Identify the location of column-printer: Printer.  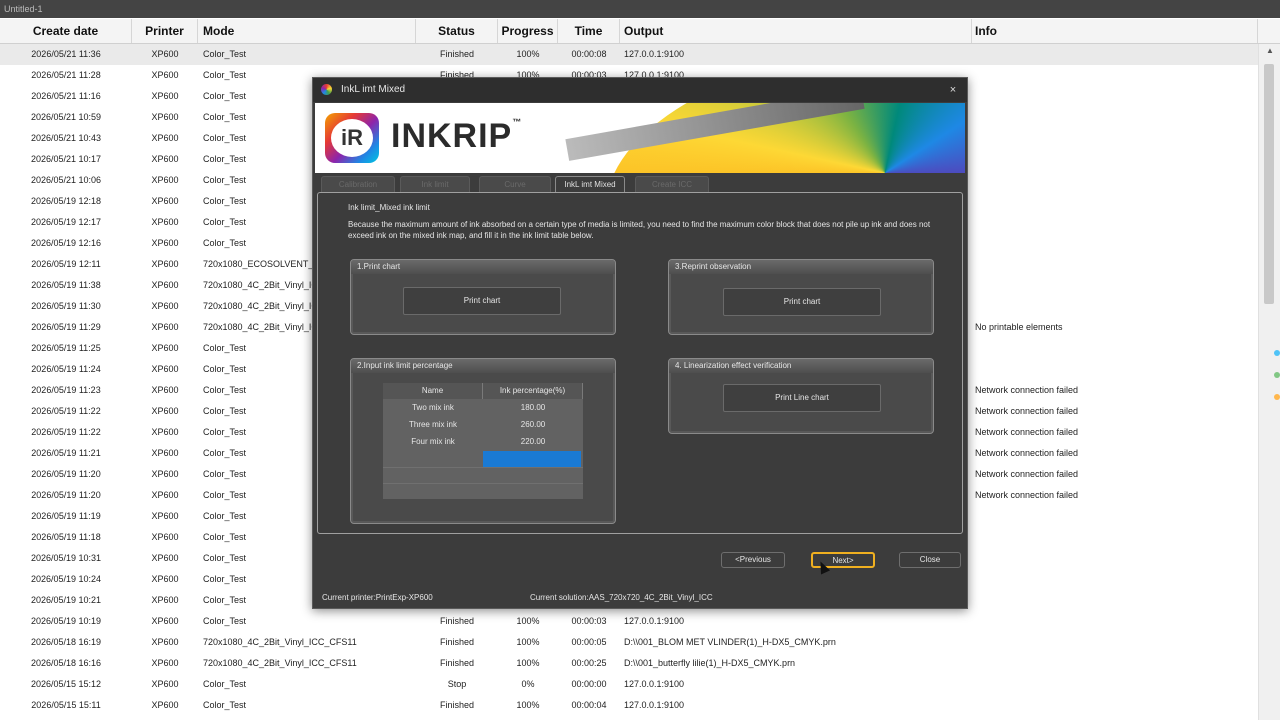
(165, 31).